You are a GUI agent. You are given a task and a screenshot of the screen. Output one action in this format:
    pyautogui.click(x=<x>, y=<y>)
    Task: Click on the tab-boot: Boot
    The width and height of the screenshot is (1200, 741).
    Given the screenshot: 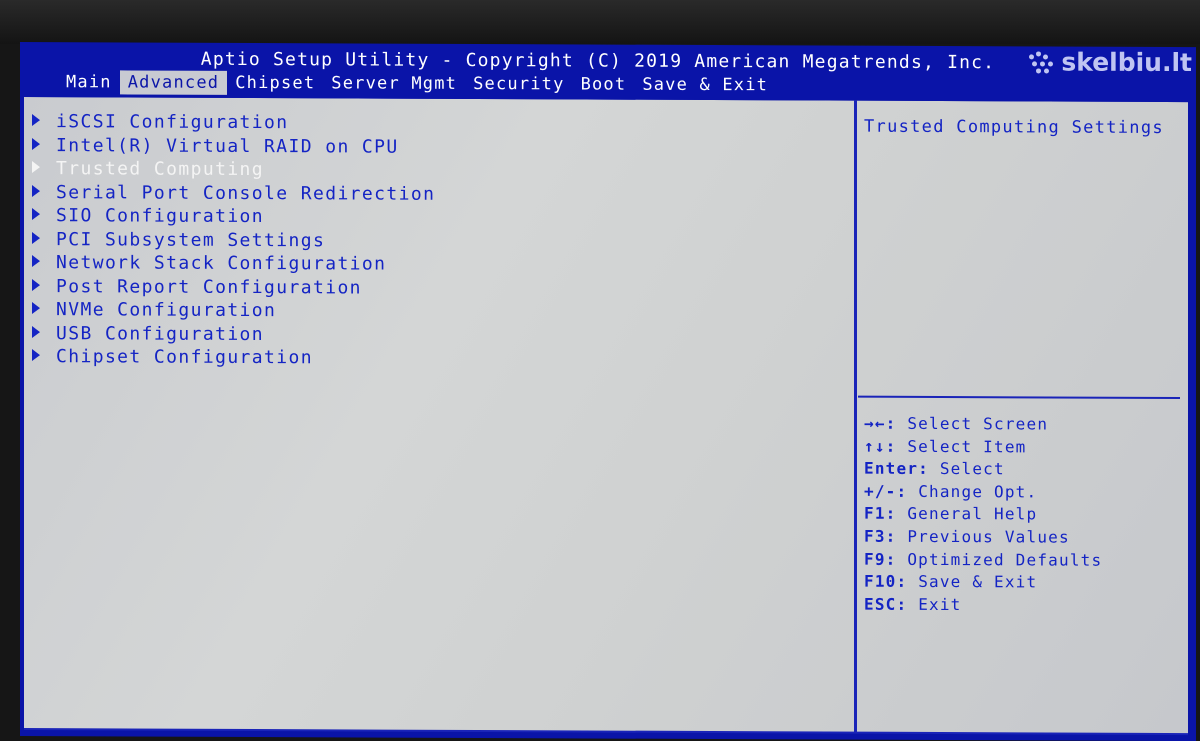 What is the action you would take?
    pyautogui.click(x=604, y=84)
    